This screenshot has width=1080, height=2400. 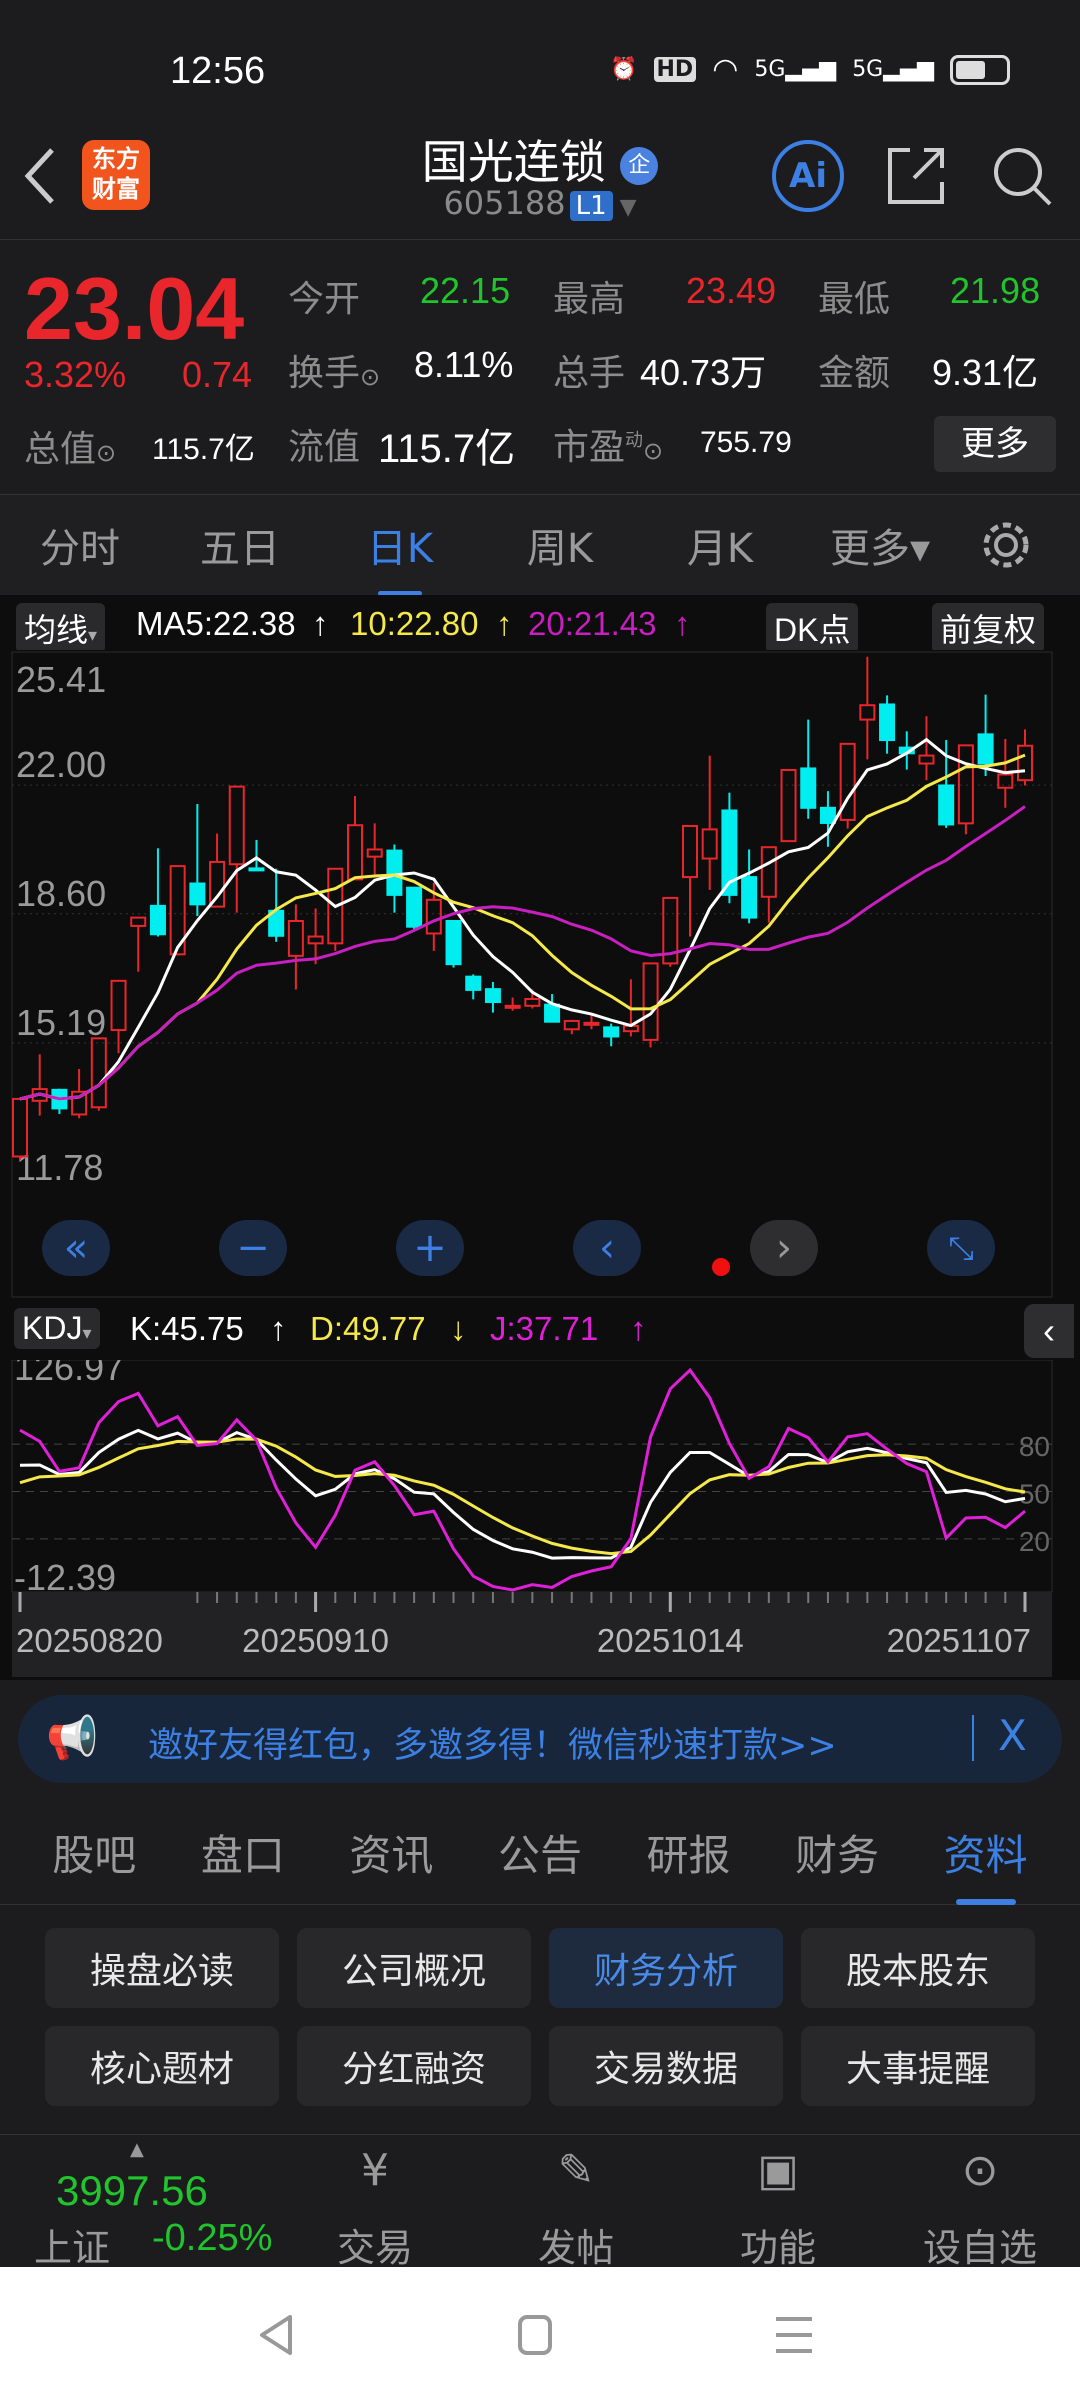 What do you see at coordinates (721, 1267) in the screenshot?
I see `indicator-dot` at bounding box center [721, 1267].